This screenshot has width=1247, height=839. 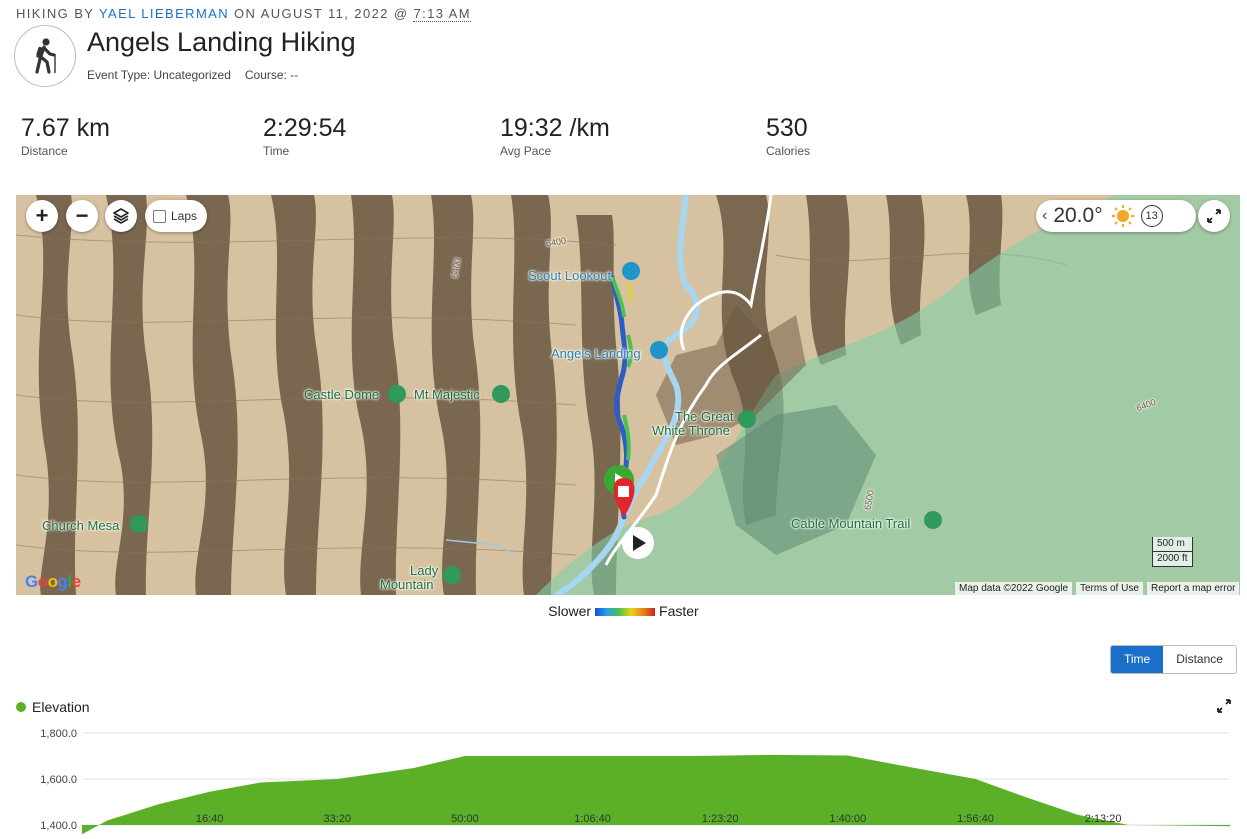 I want to click on distance-toggle-button: Distance, so click(x=1199, y=659).